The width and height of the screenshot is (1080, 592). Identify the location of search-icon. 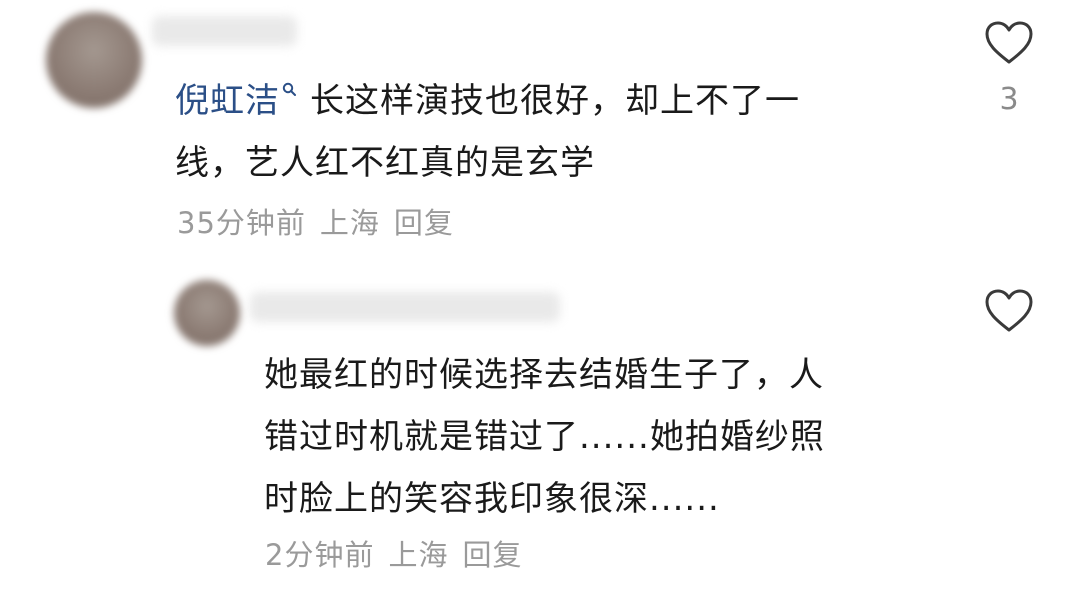
(289, 89).